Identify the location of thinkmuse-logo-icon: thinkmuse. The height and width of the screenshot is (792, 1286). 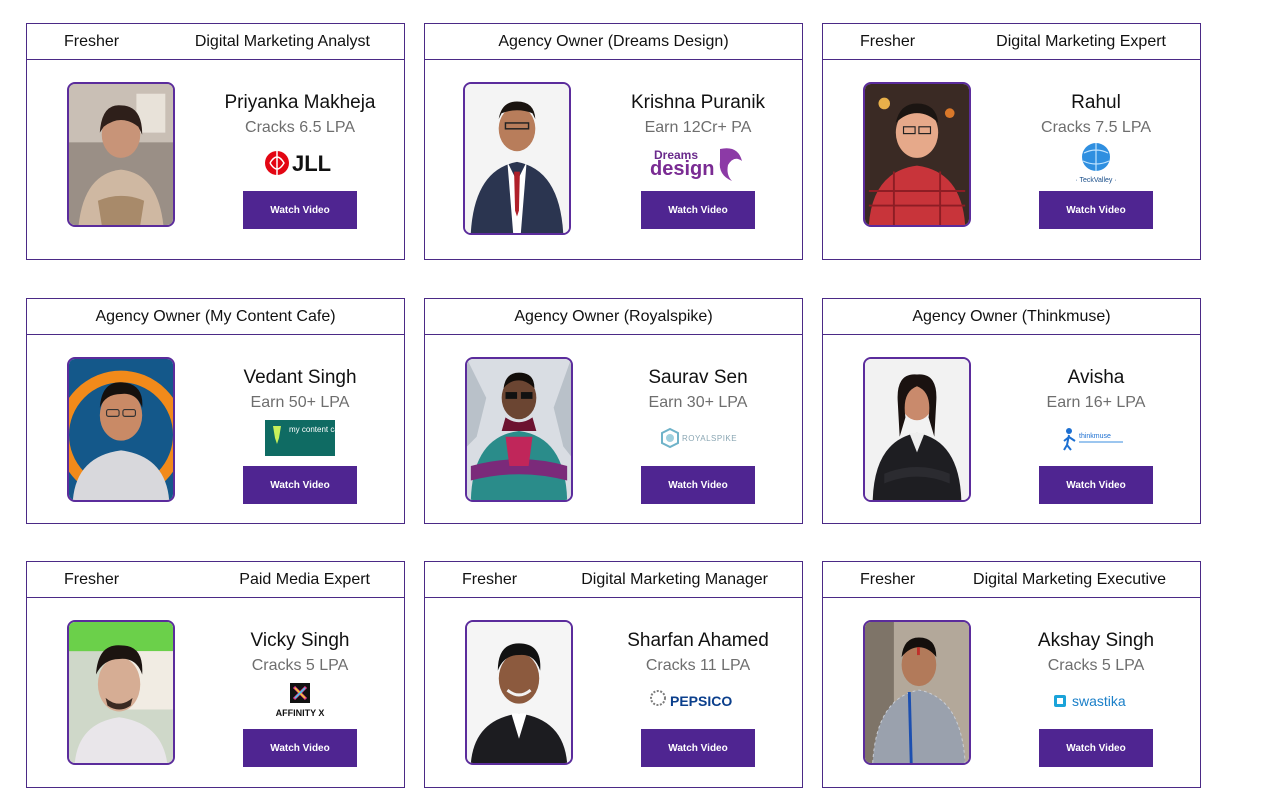
(1096, 438).